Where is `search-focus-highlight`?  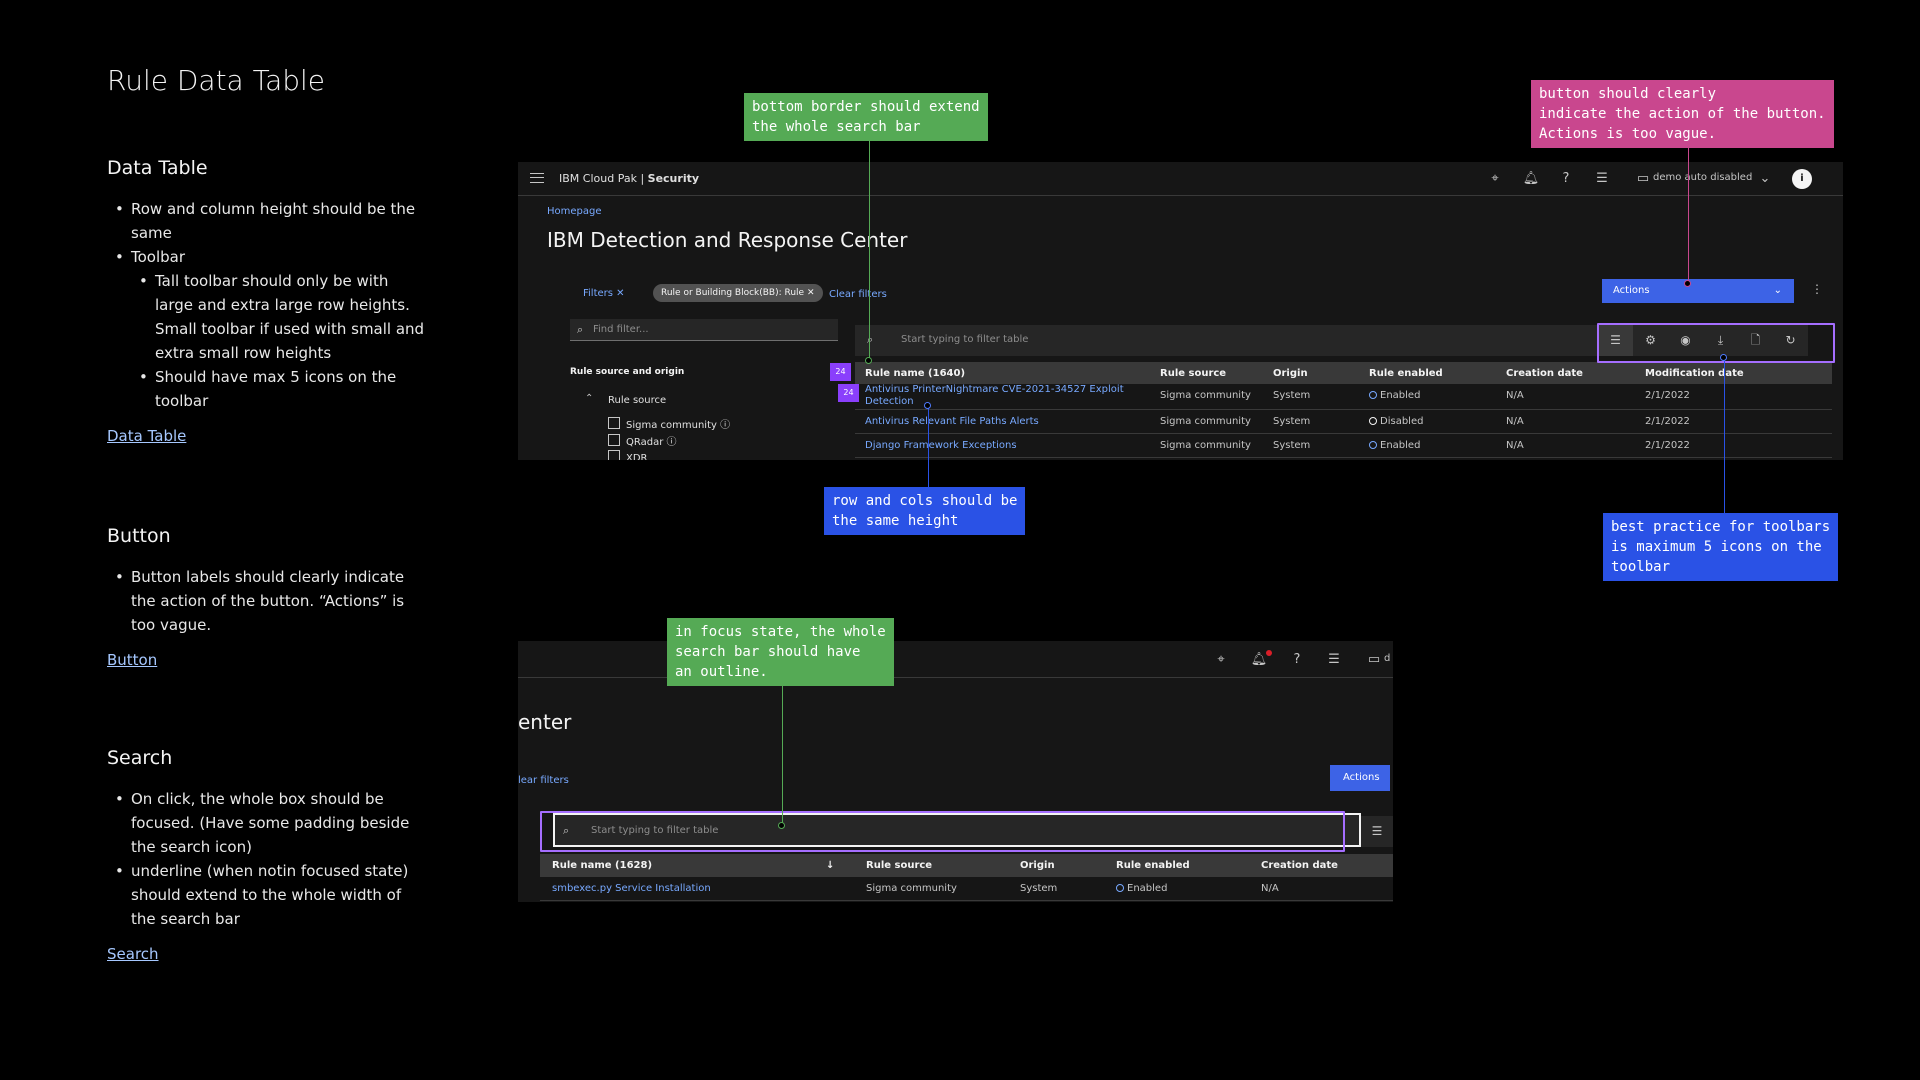 search-focus-highlight is located at coordinates (942, 831).